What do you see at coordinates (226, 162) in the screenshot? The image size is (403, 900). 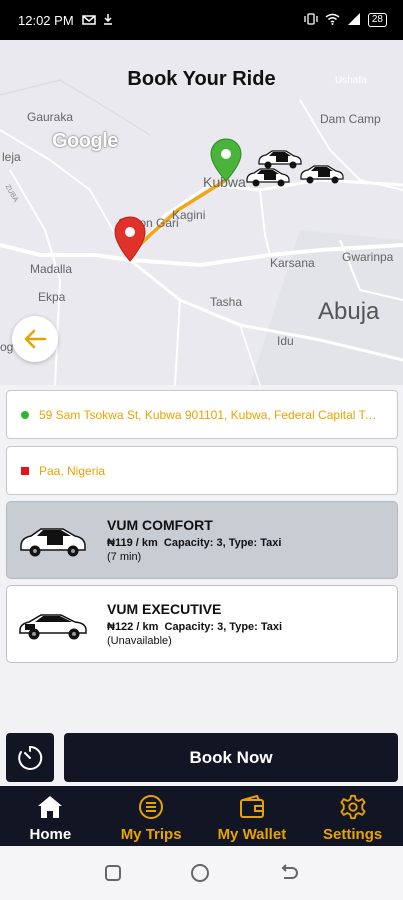 I see `pickup-pin-icon` at bounding box center [226, 162].